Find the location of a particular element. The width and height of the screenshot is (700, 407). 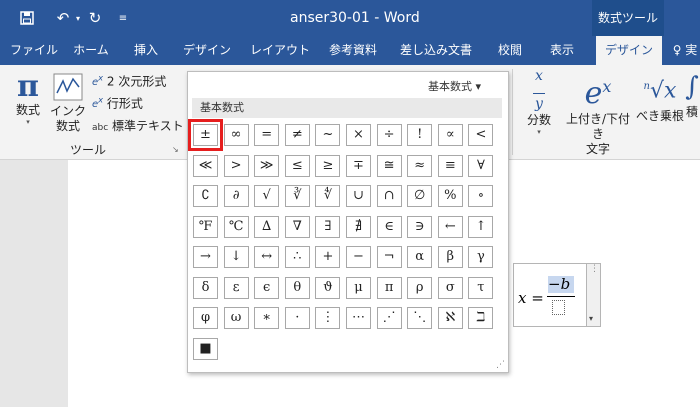

symbol-button: ~ is located at coordinates (328, 135).